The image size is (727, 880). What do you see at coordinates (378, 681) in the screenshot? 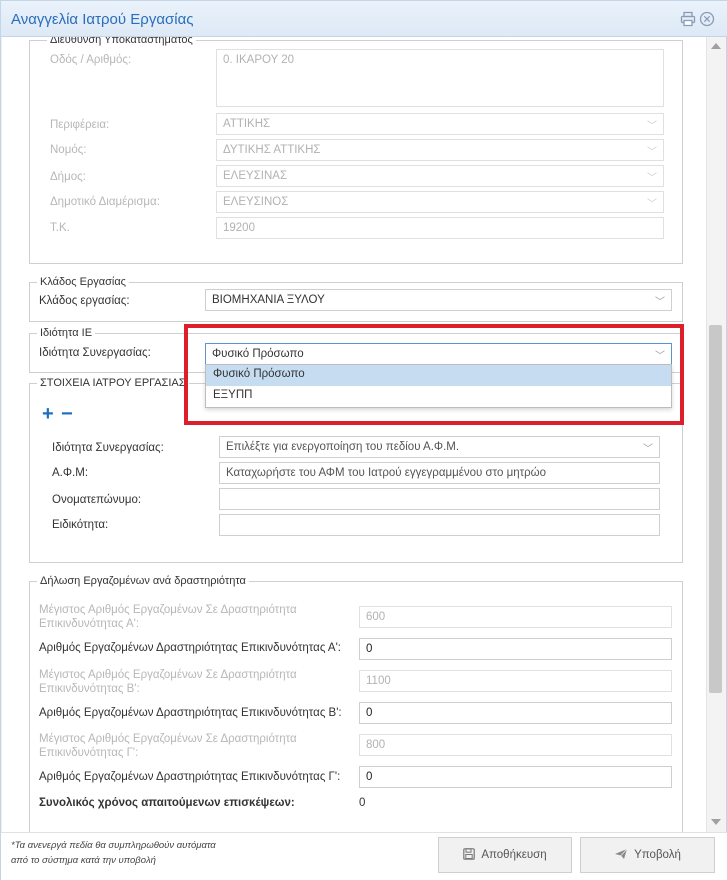
I see `max-b-value: 1100` at bounding box center [378, 681].